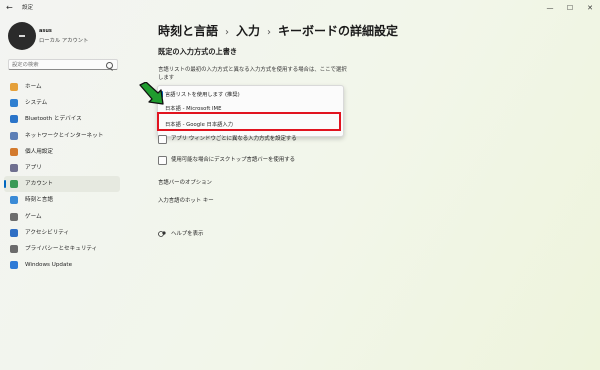 Image resolution: width=600 pixels, height=370 pixels. What do you see at coordinates (162, 234) in the screenshot?
I see `help-icon` at bounding box center [162, 234].